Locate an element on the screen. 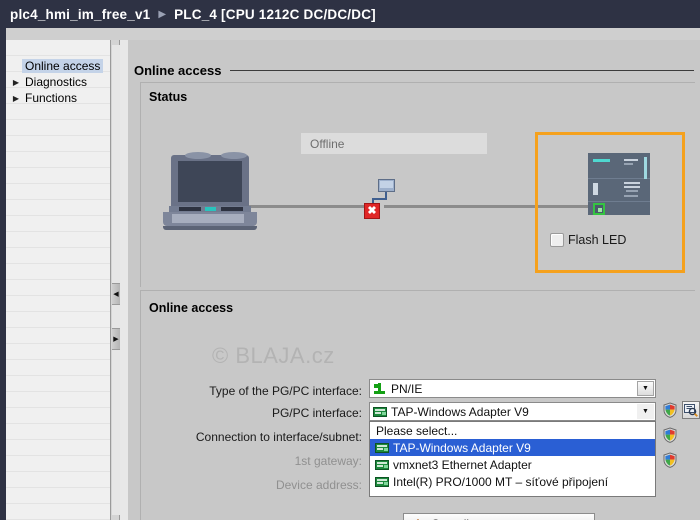 The image size is (700, 520). panel-splitter: ◀ ▶ is located at coordinates (115, 280).